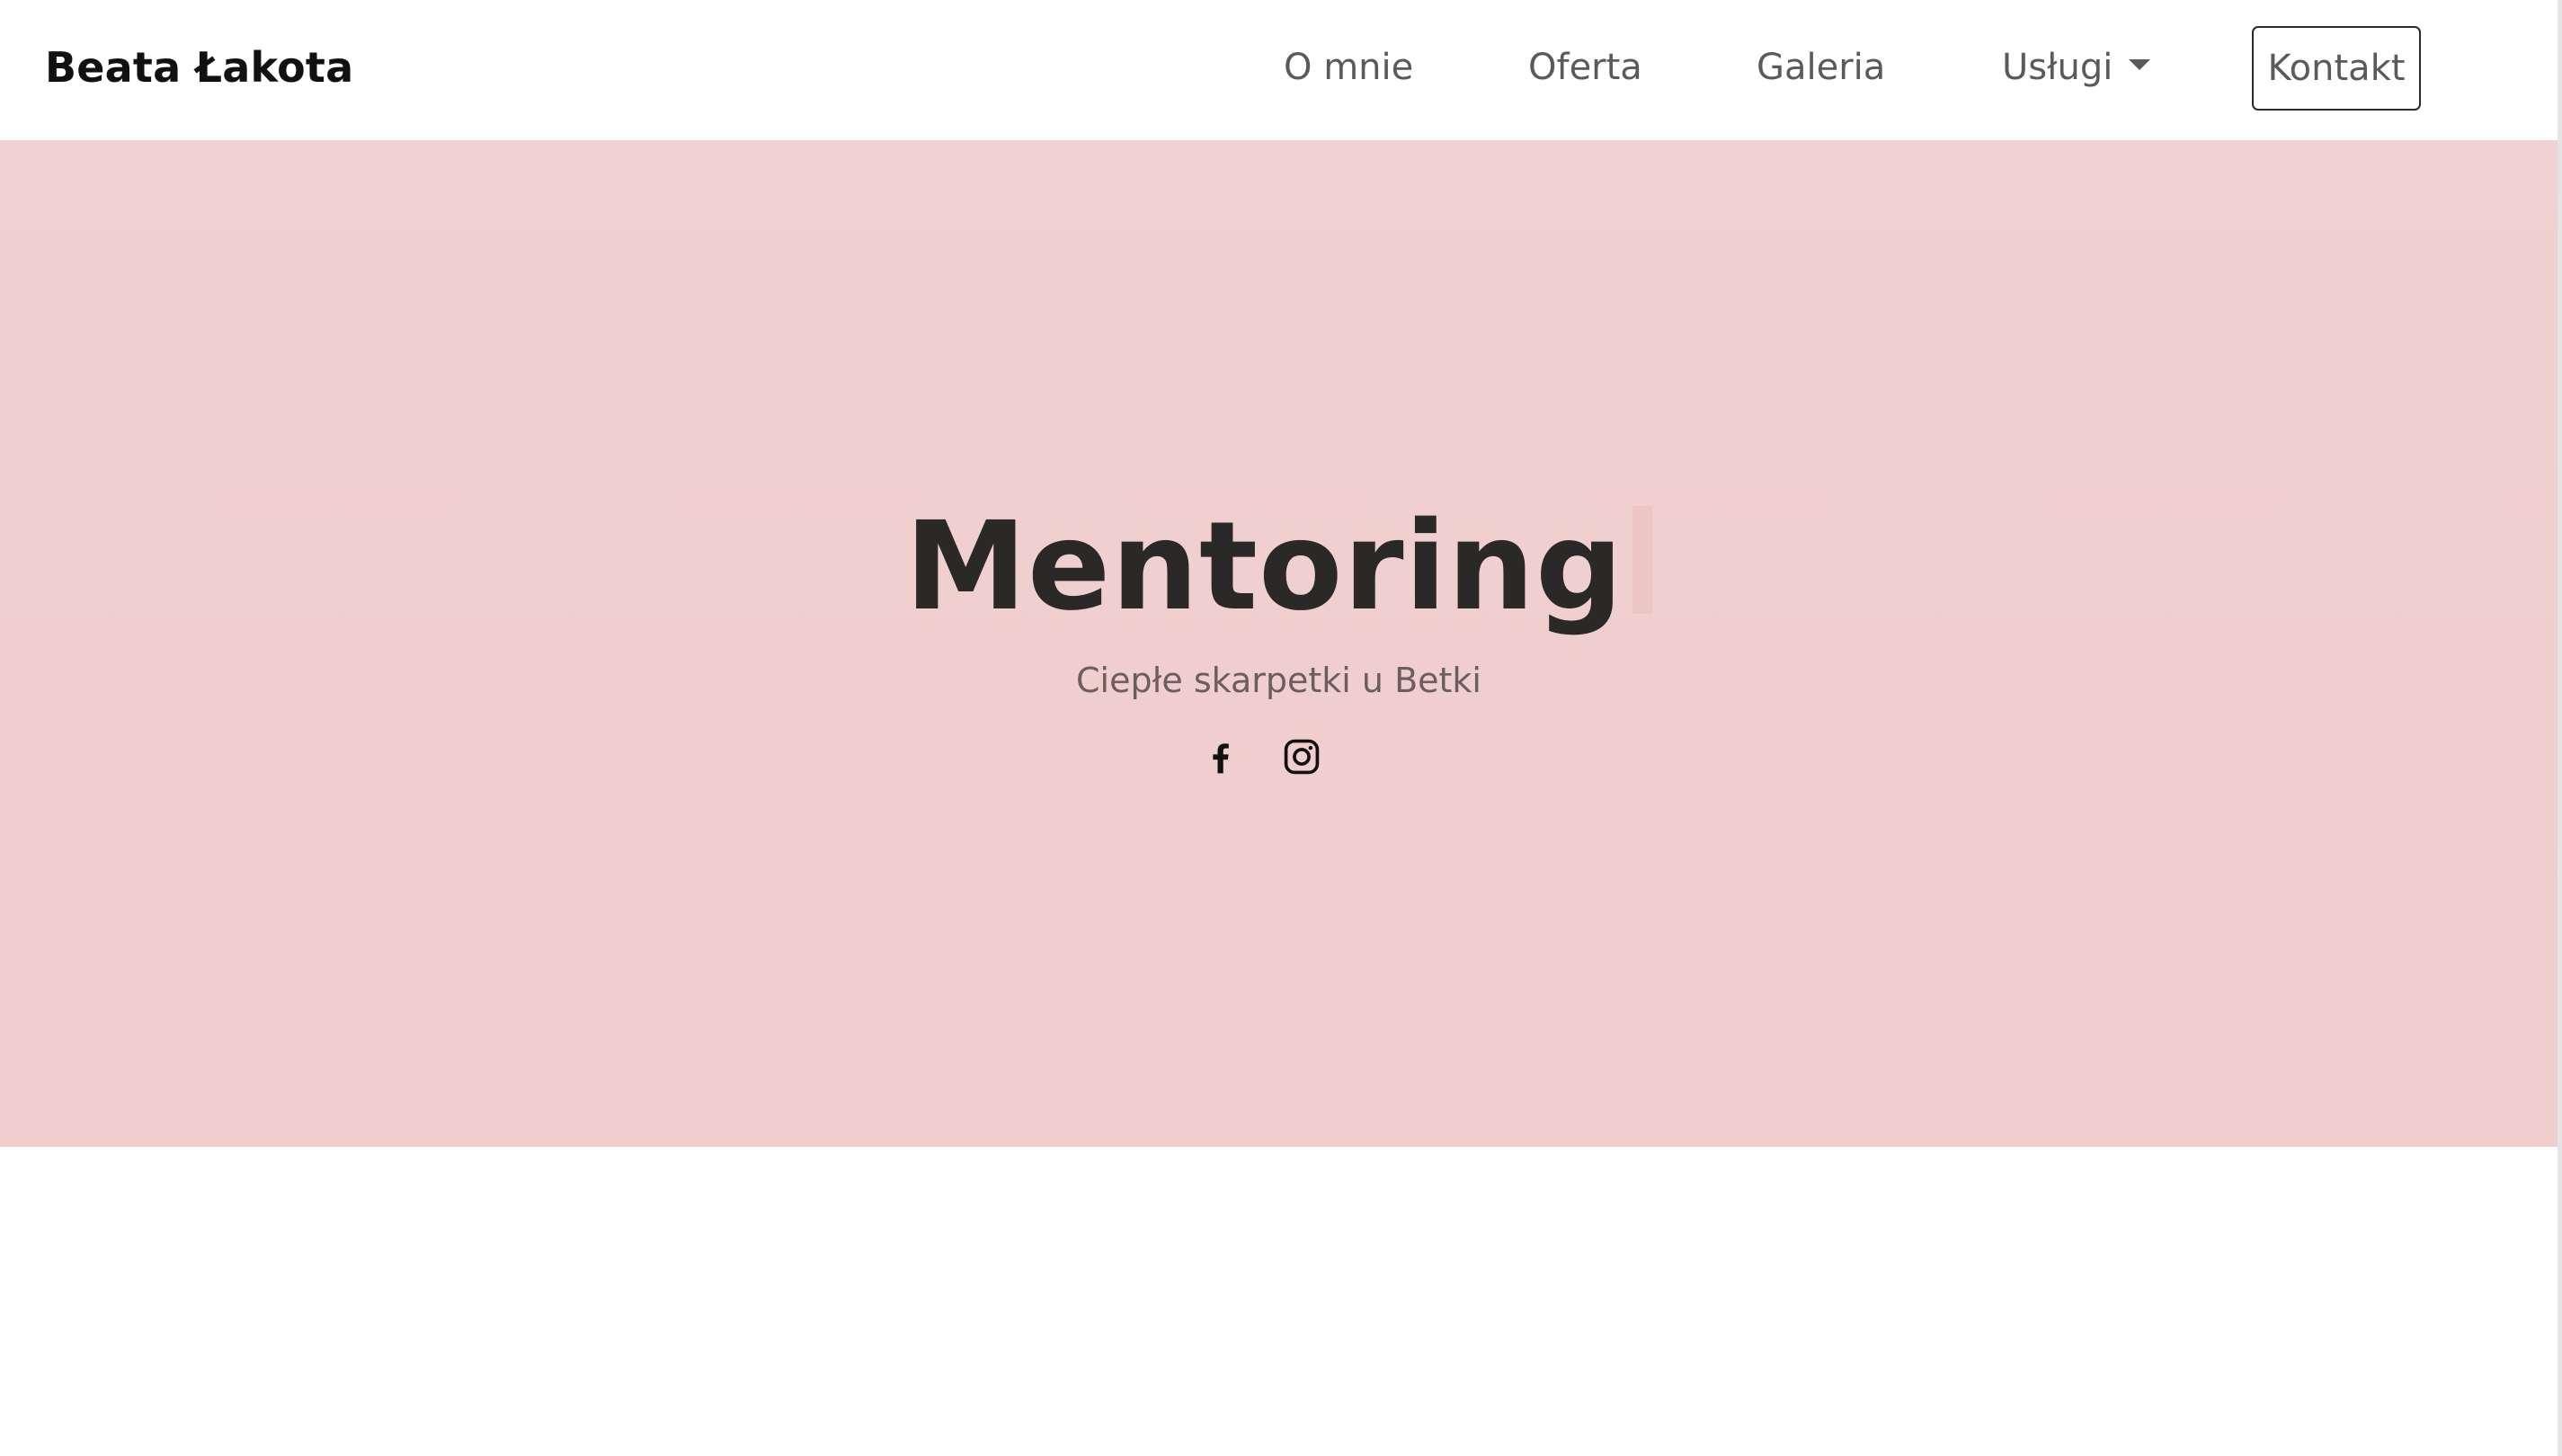 Image resolution: width=2562 pixels, height=1456 pixels. What do you see at coordinates (199, 68) in the screenshot?
I see `brand-logo: Beata Łakota` at bounding box center [199, 68].